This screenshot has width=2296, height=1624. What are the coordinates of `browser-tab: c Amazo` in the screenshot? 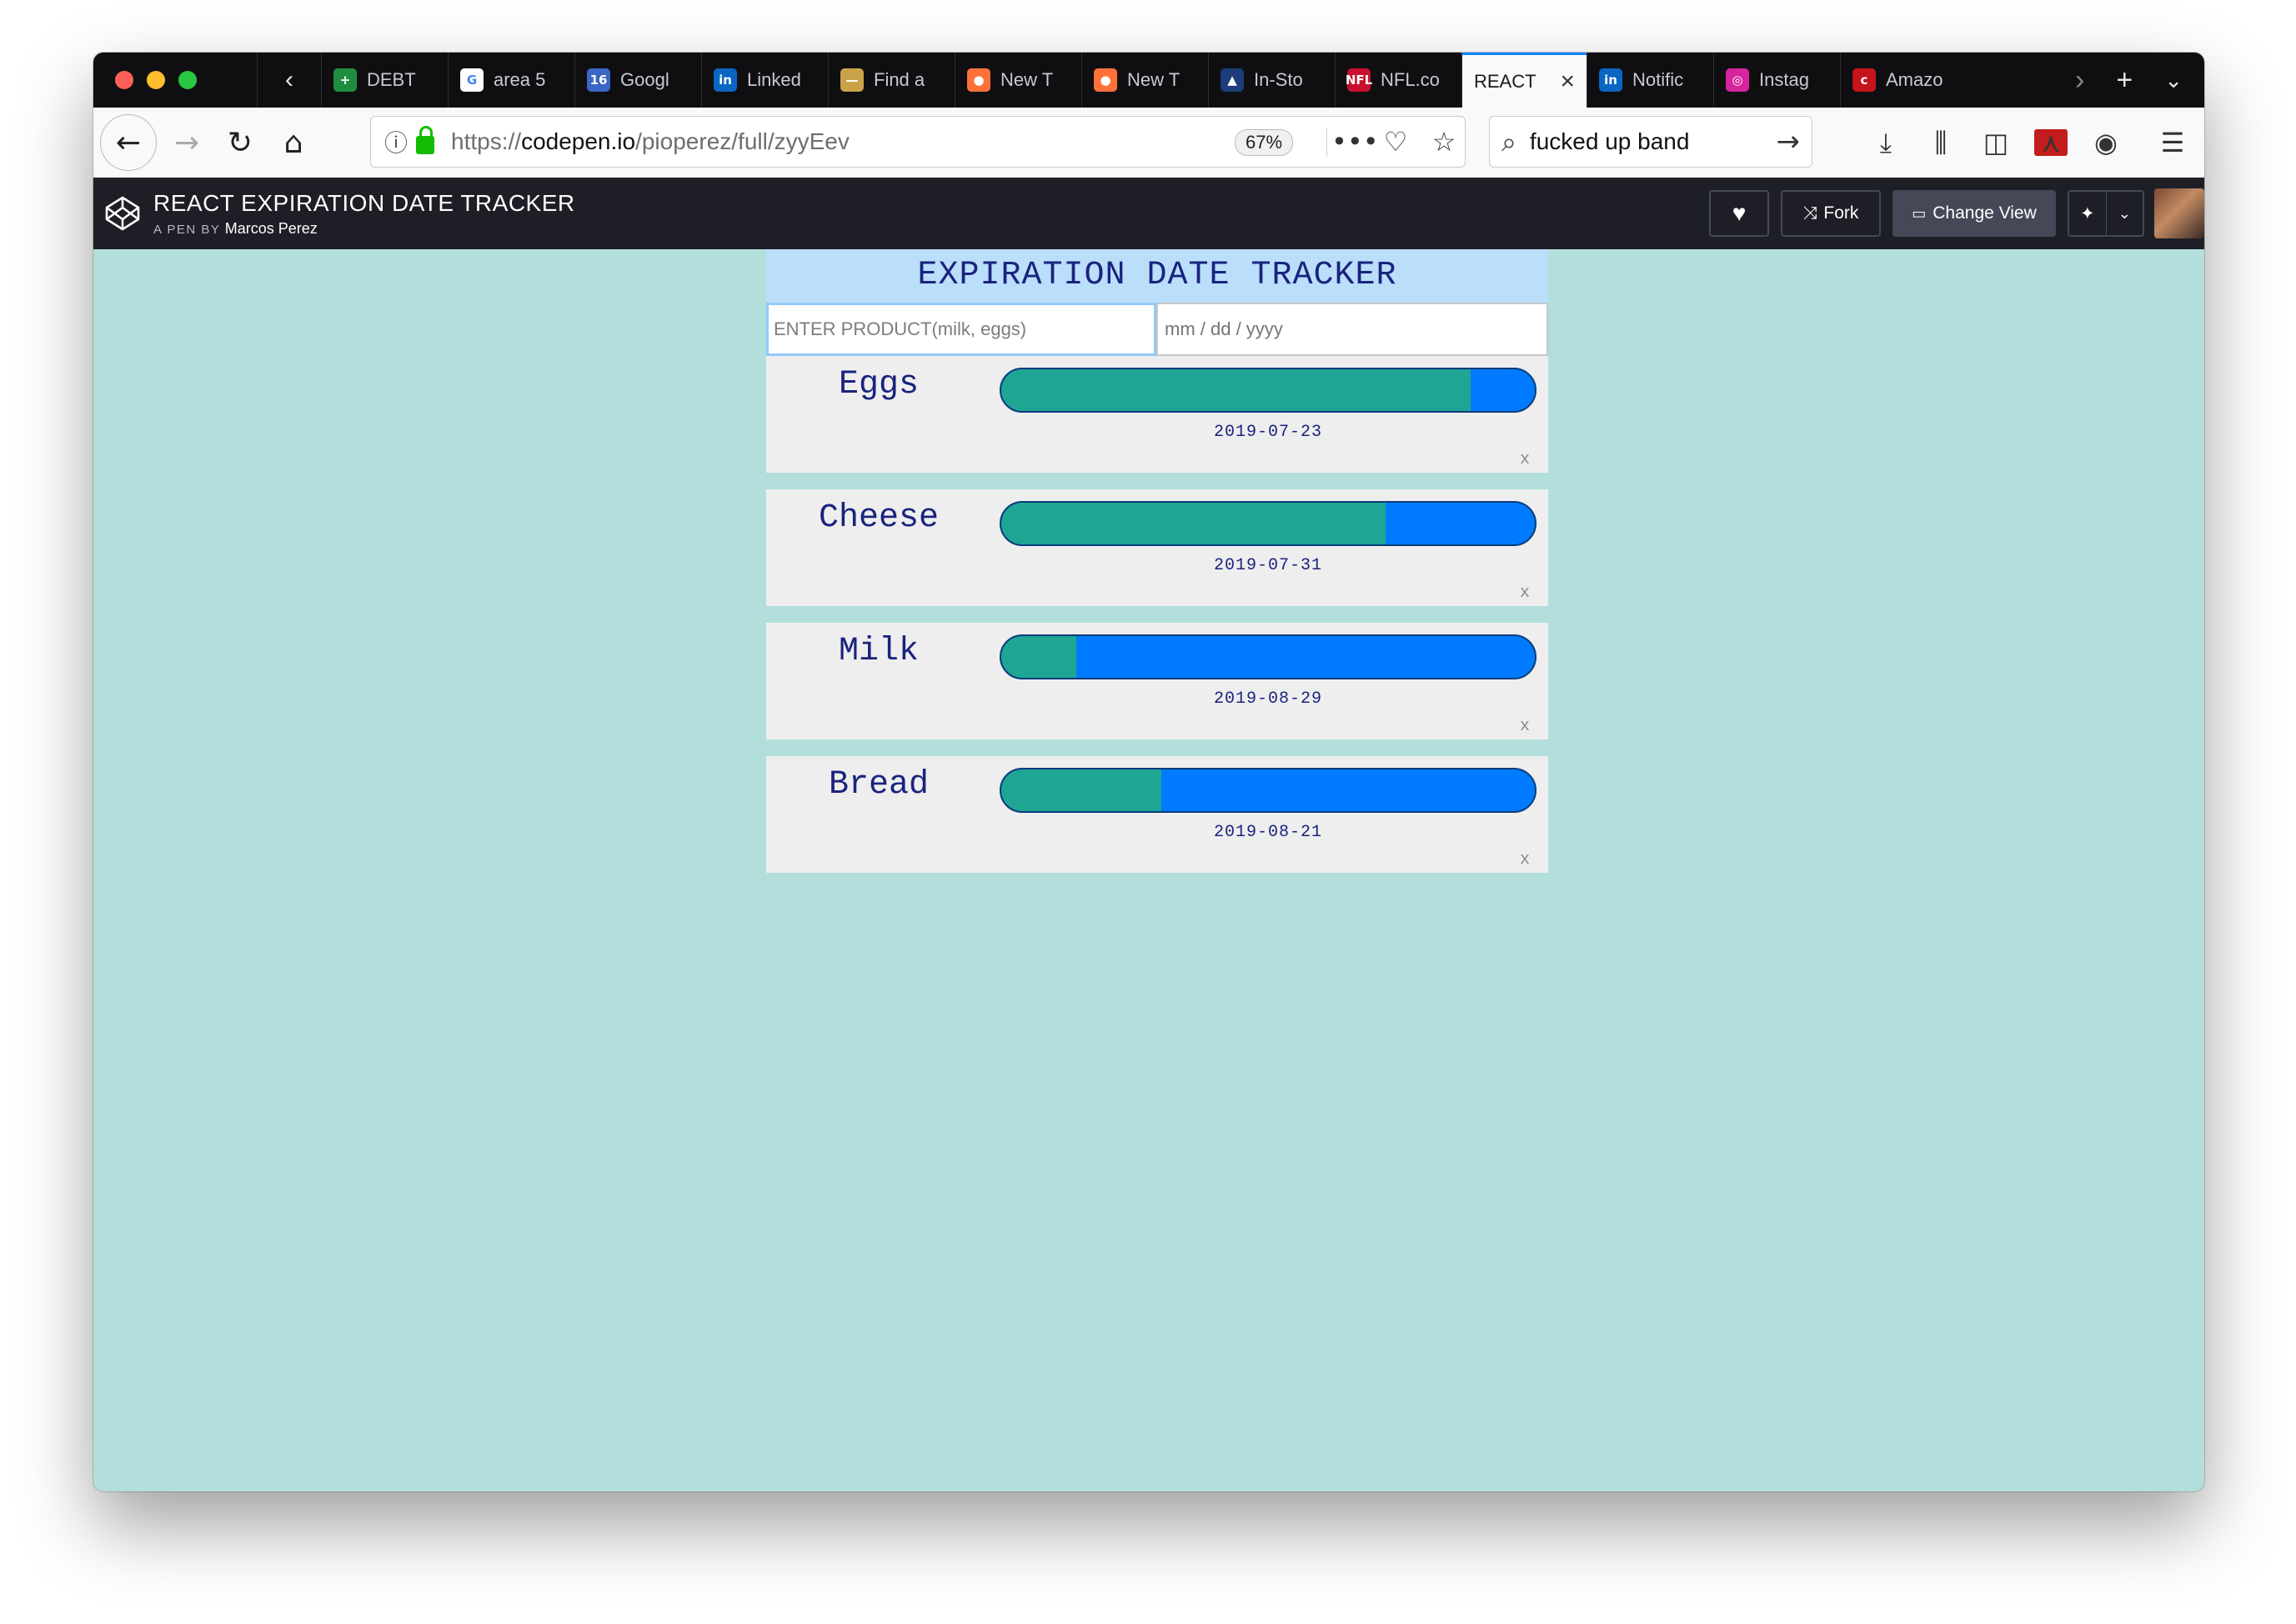 It's located at (1904, 80).